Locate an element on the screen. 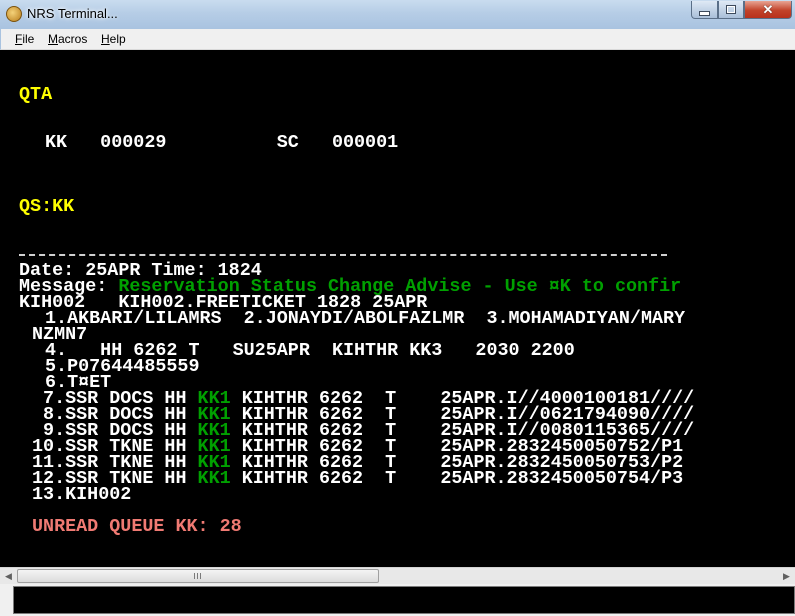 Image resolution: width=795 pixels, height=616 pixels. menu-help: Help is located at coordinates (113, 39).